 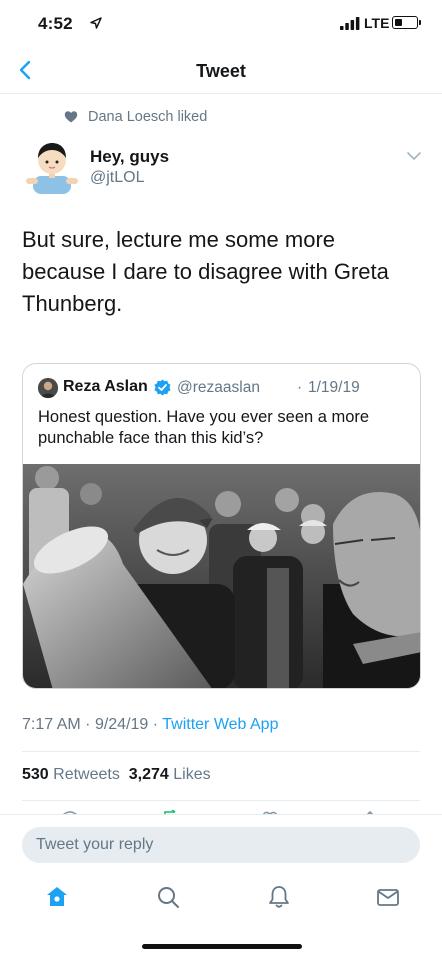 I want to click on social-context-text: Dana Loesch liked, so click(x=148, y=117).